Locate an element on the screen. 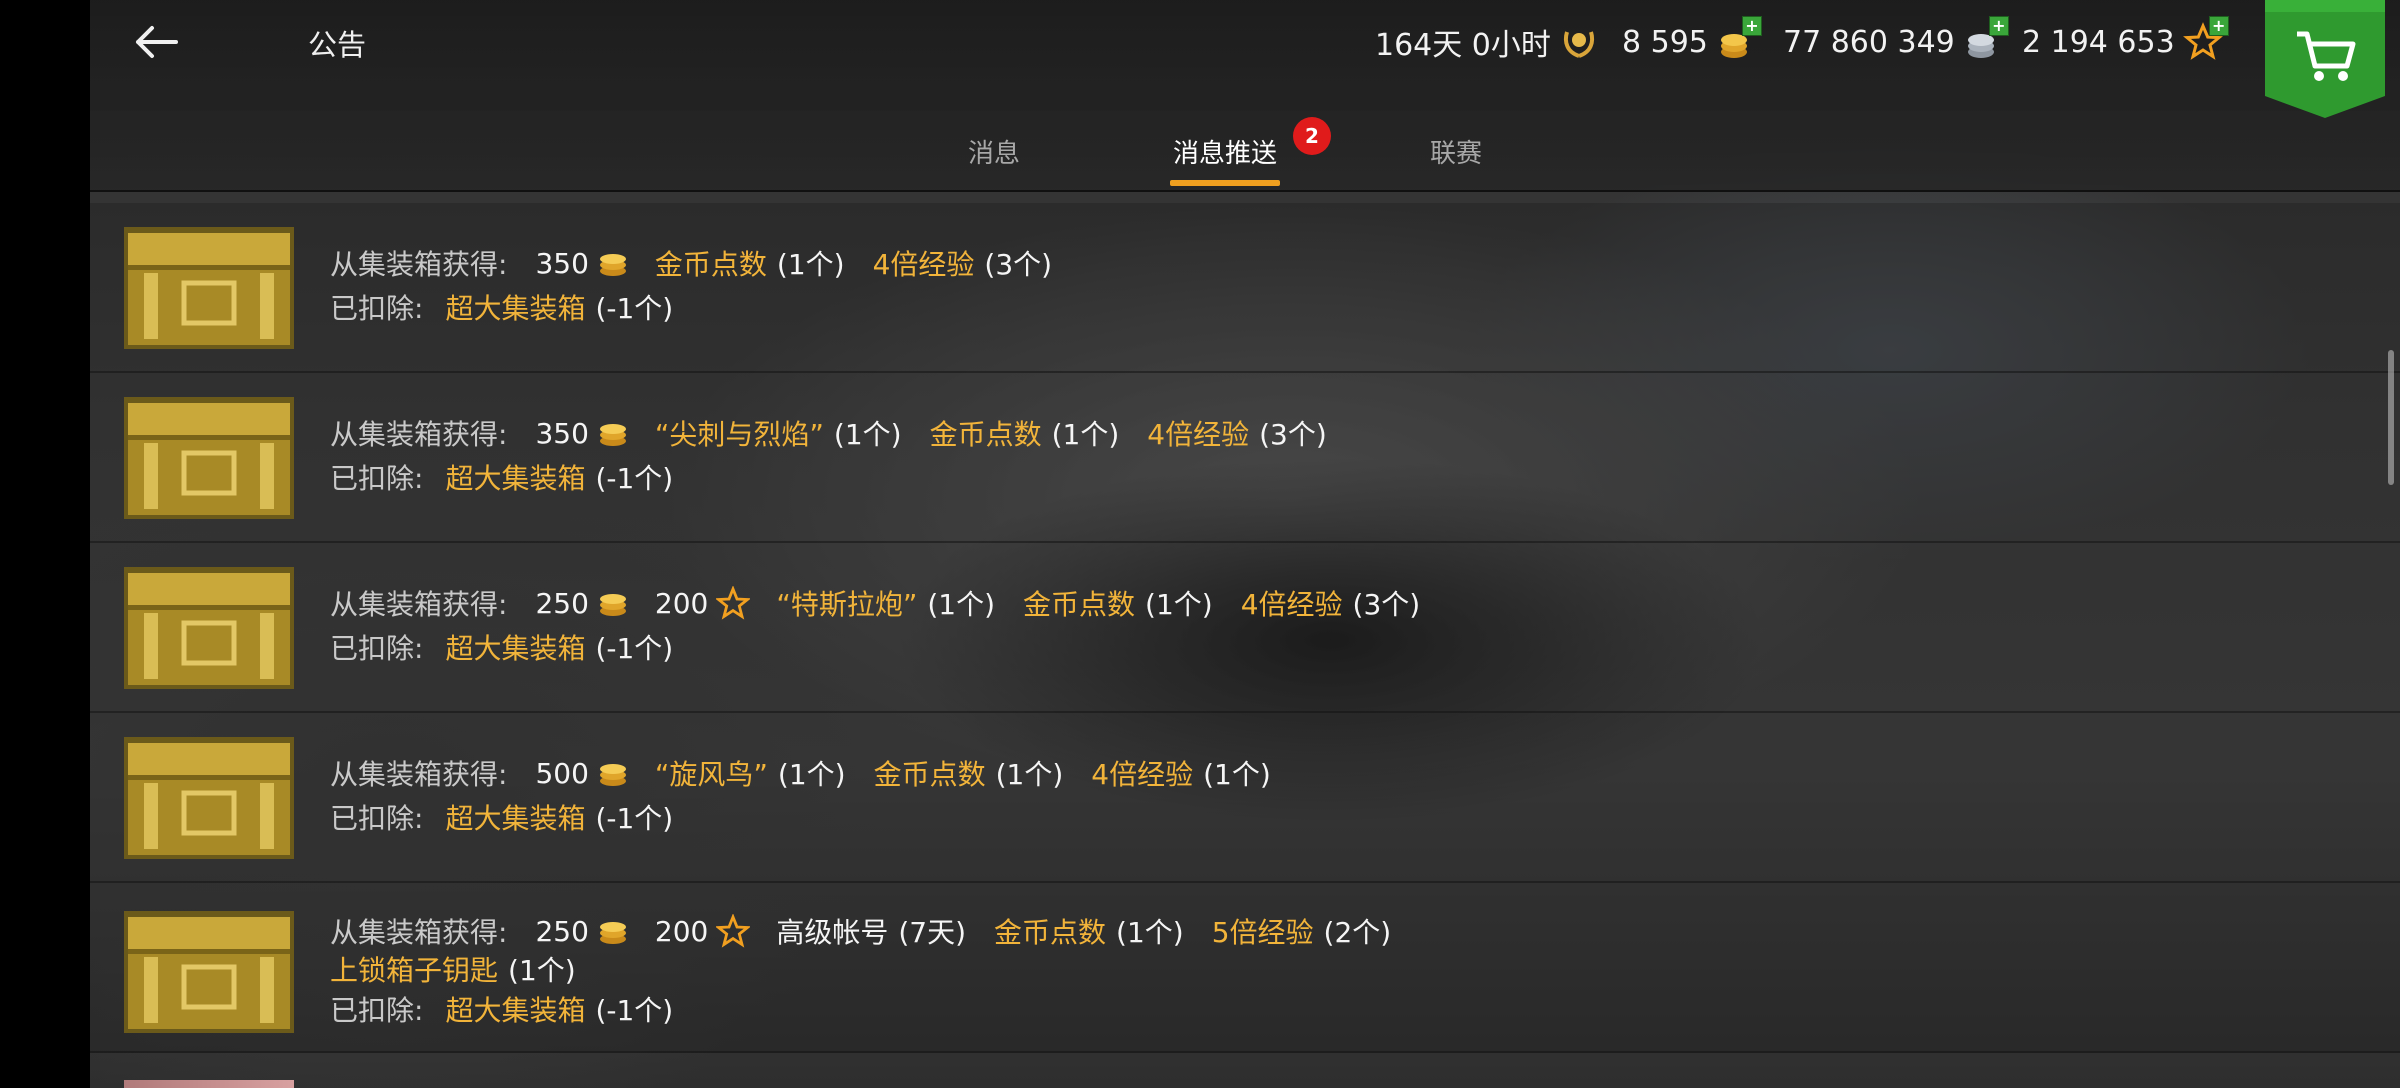 This screenshot has width=2400, height=1088. gold-value: 8 595 is located at coordinates (1665, 42).